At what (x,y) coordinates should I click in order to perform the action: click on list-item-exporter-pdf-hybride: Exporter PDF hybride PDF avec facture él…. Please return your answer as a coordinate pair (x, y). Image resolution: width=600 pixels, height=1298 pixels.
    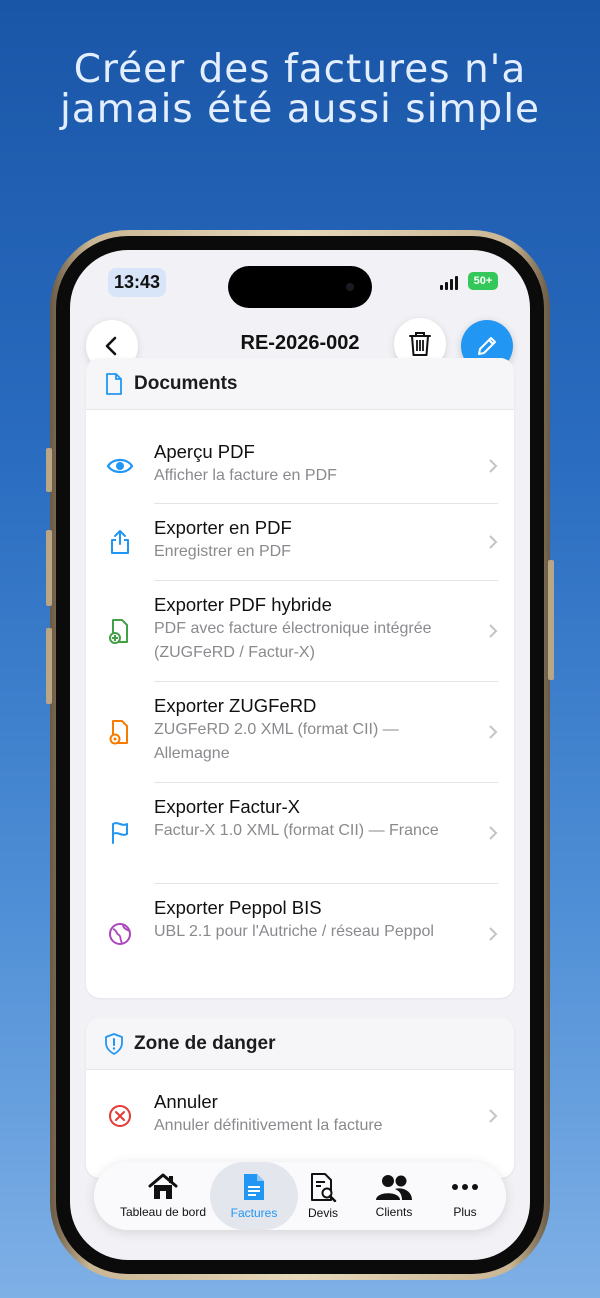
    Looking at the image, I should click on (300, 631).